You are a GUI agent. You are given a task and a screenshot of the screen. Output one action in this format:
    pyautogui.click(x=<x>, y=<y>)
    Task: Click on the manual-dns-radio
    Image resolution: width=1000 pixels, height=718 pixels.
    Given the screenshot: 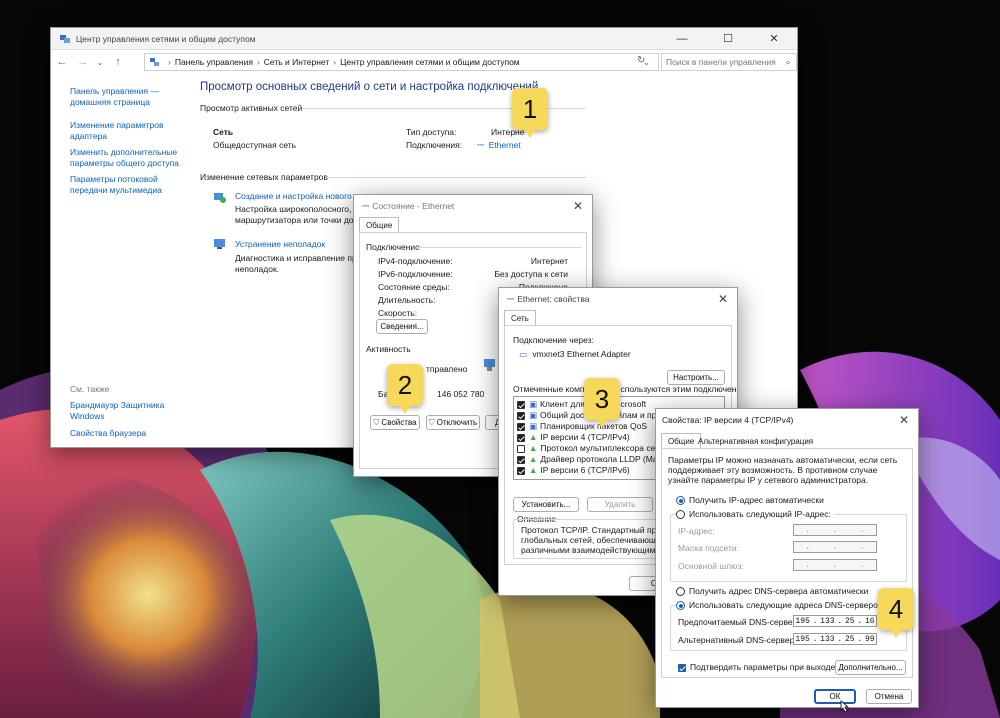 What is the action you would take?
    pyautogui.click(x=680, y=606)
    